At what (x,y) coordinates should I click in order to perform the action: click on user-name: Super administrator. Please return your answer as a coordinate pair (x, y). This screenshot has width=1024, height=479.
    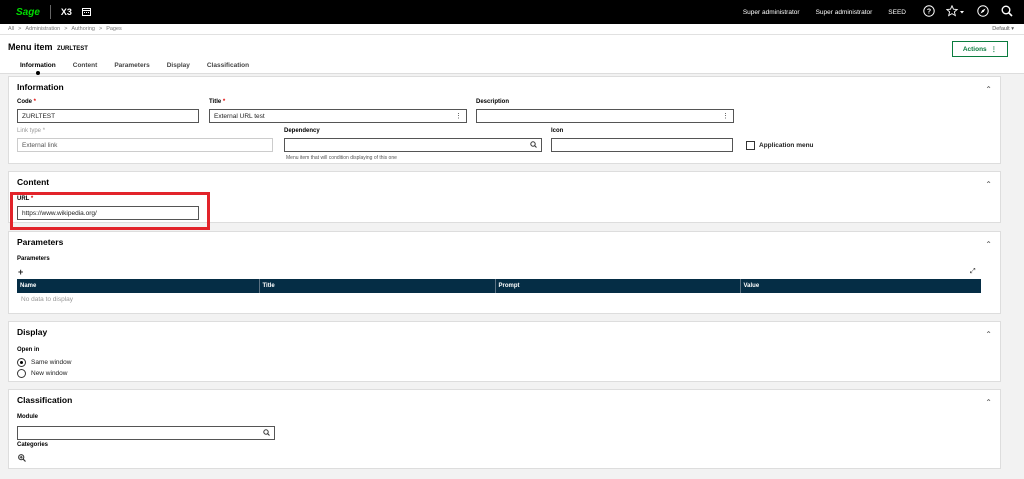
    Looking at the image, I should click on (844, 12).